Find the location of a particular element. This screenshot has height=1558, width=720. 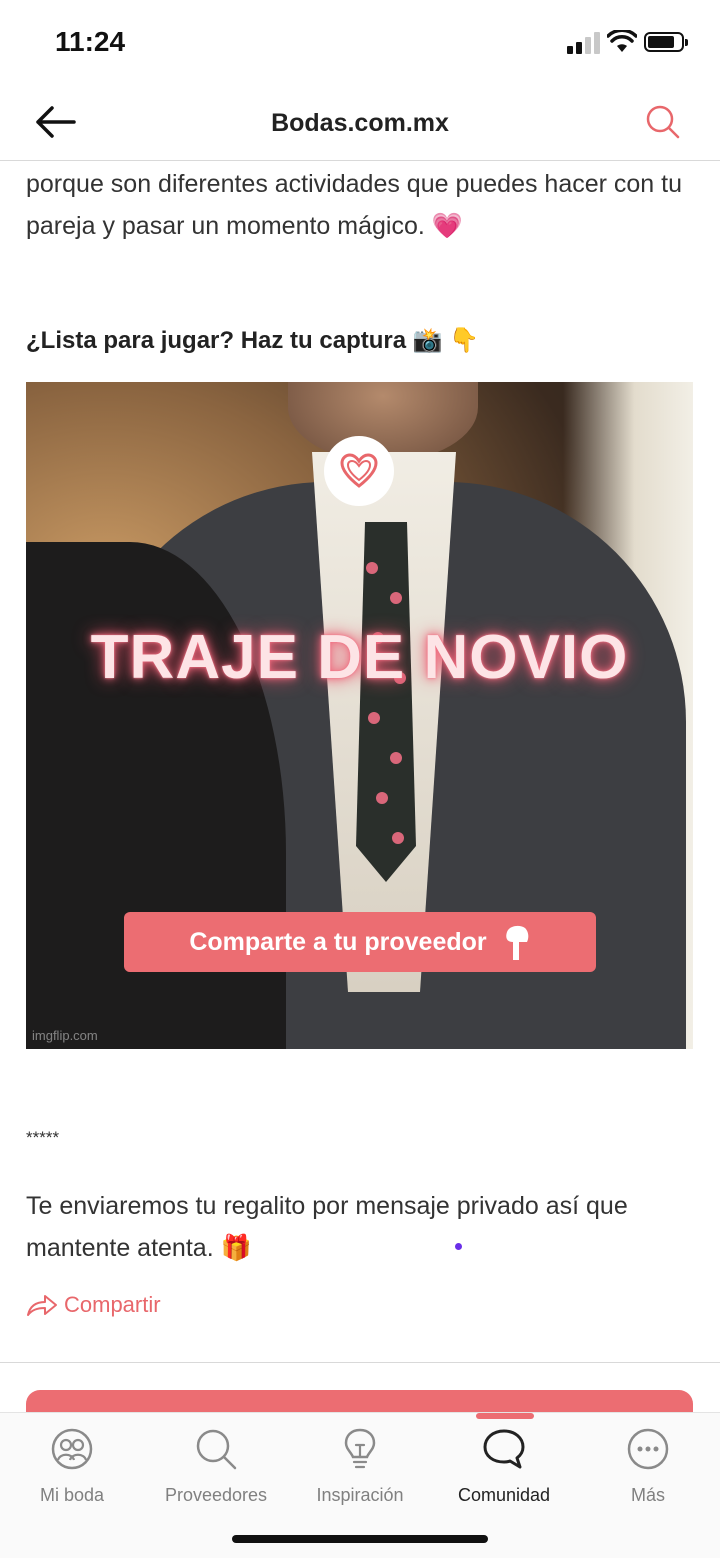

prompt-heading: ¿Lista para jugar? Haz tu captura 📸 👇 is located at coordinates (253, 340).